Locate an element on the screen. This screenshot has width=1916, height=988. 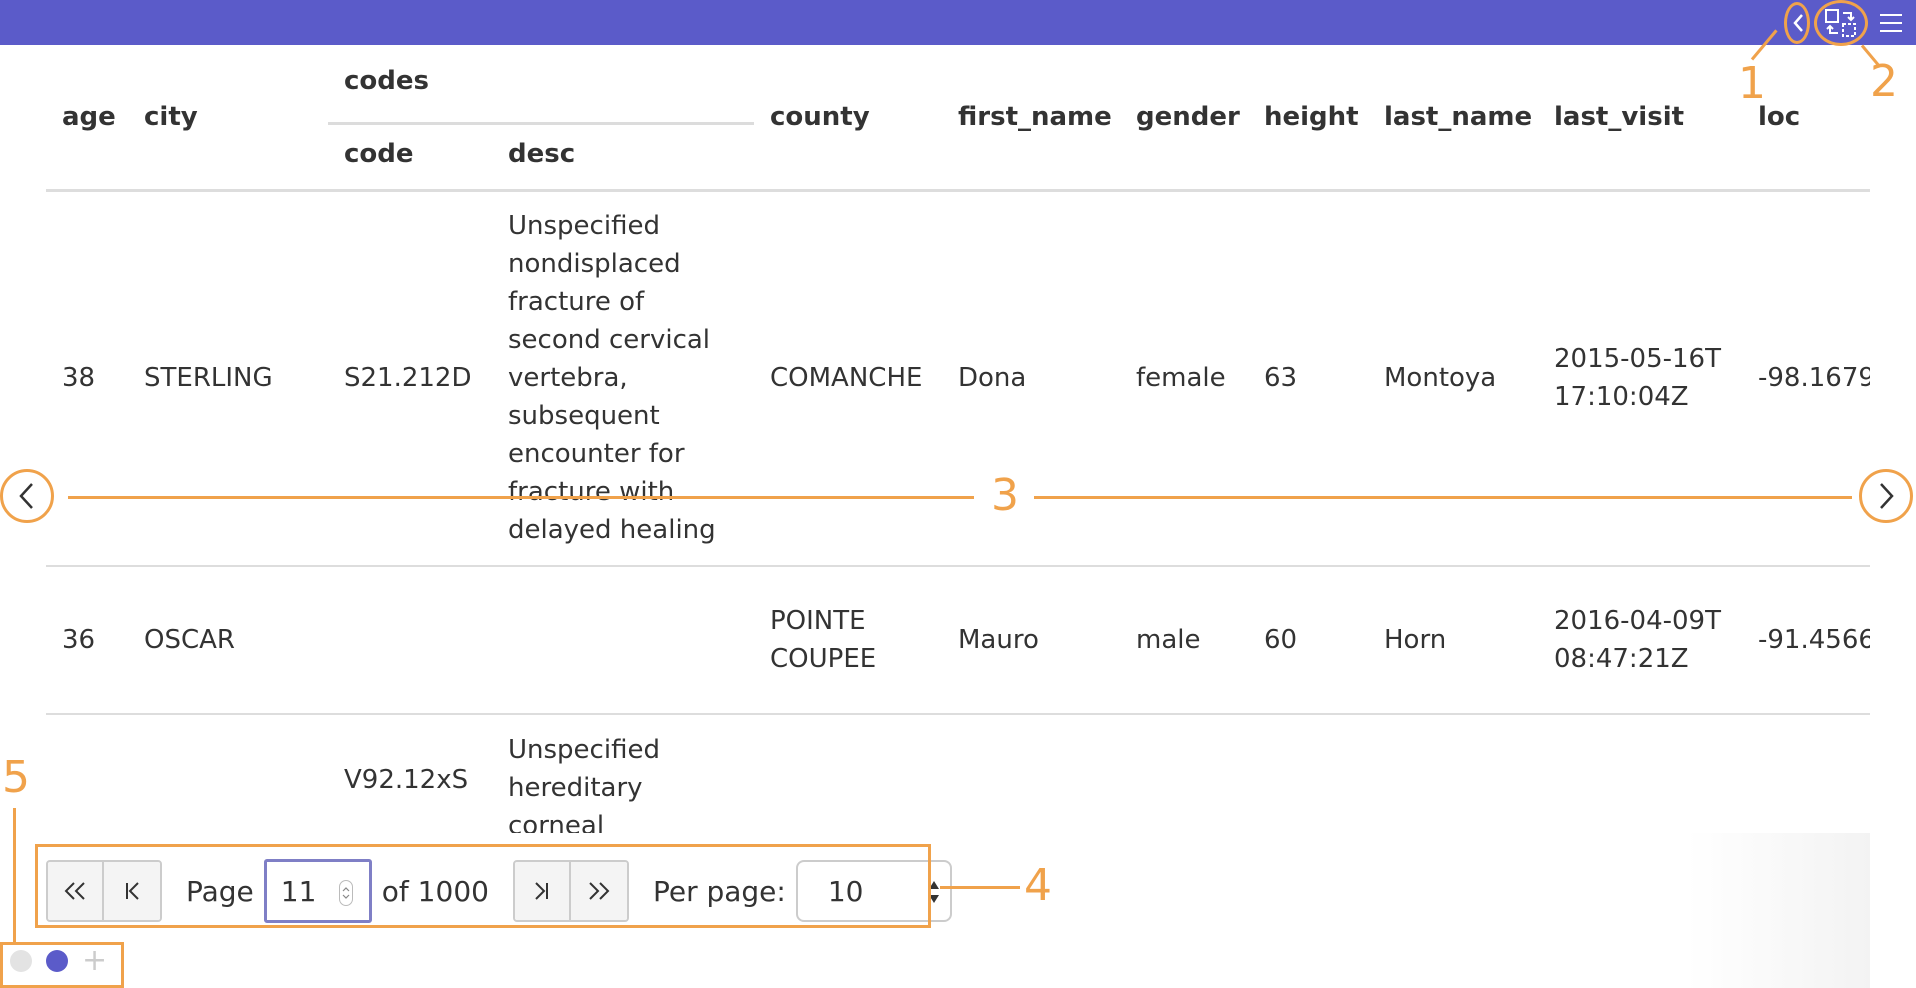
cell-height is located at coordinates (1308, 773).